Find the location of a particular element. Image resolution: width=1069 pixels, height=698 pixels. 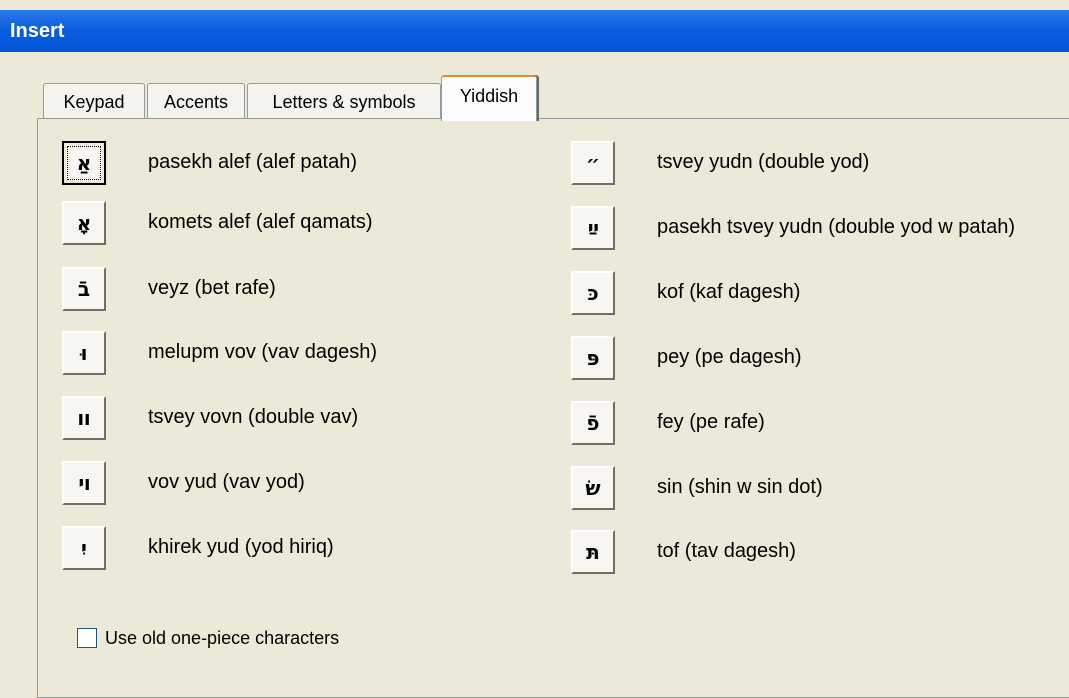

insert-sin-button: שׂ is located at coordinates (593, 488).